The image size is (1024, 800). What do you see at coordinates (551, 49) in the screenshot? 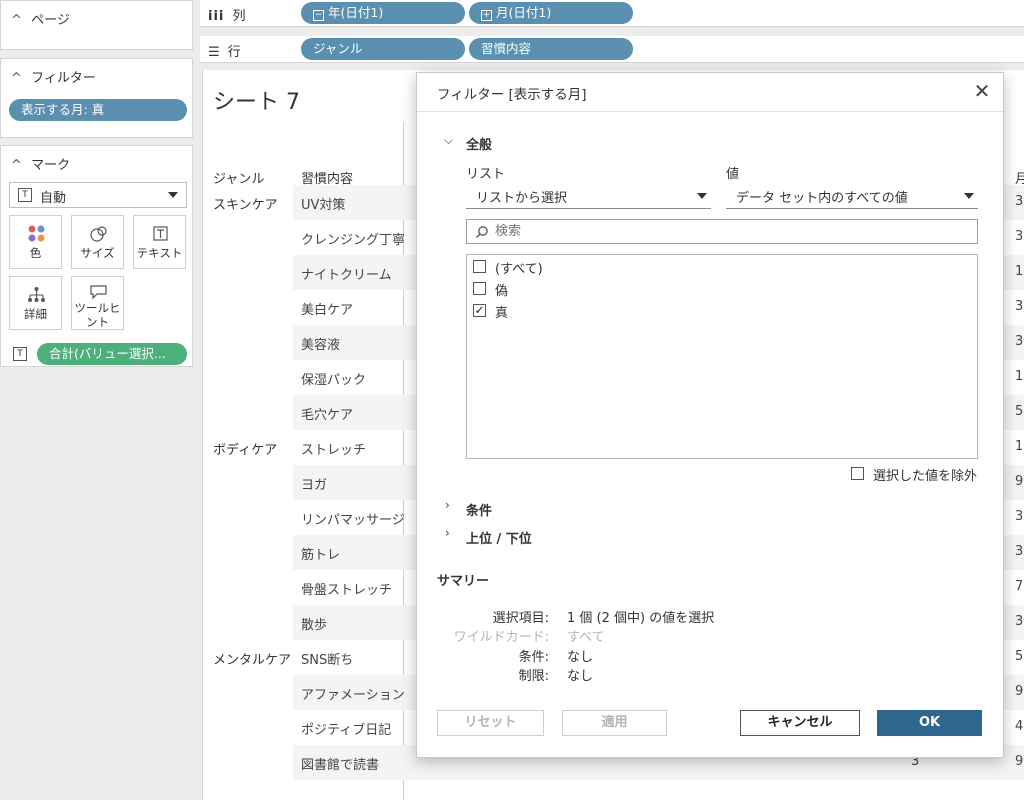
I see `row-pill-habit: 習慣内容` at bounding box center [551, 49].